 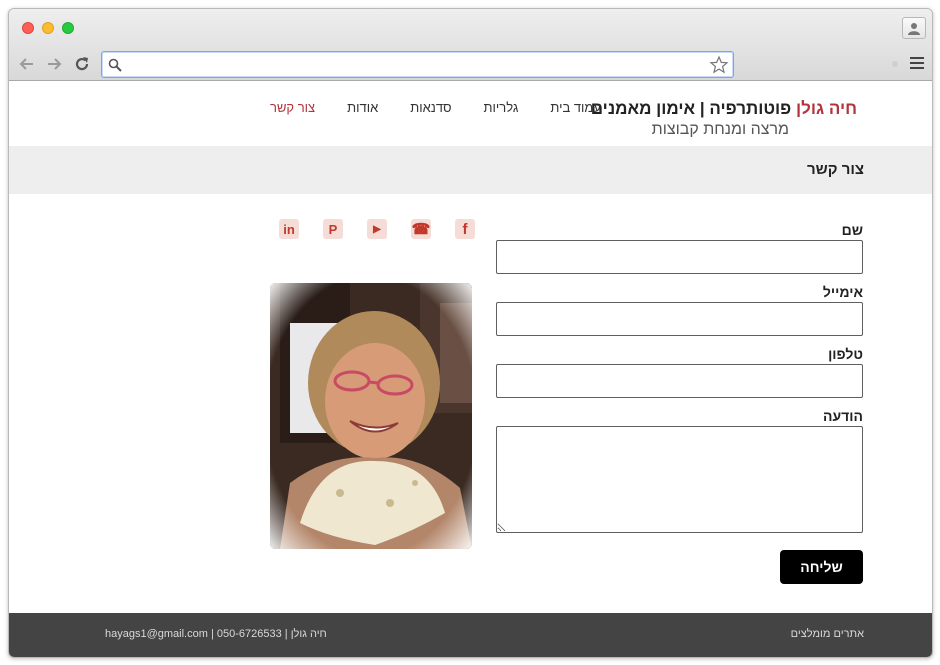 What do you see at coordinates (470, 28) in the screenshot?
I see `title-bar` at bounding box center [470, 28].